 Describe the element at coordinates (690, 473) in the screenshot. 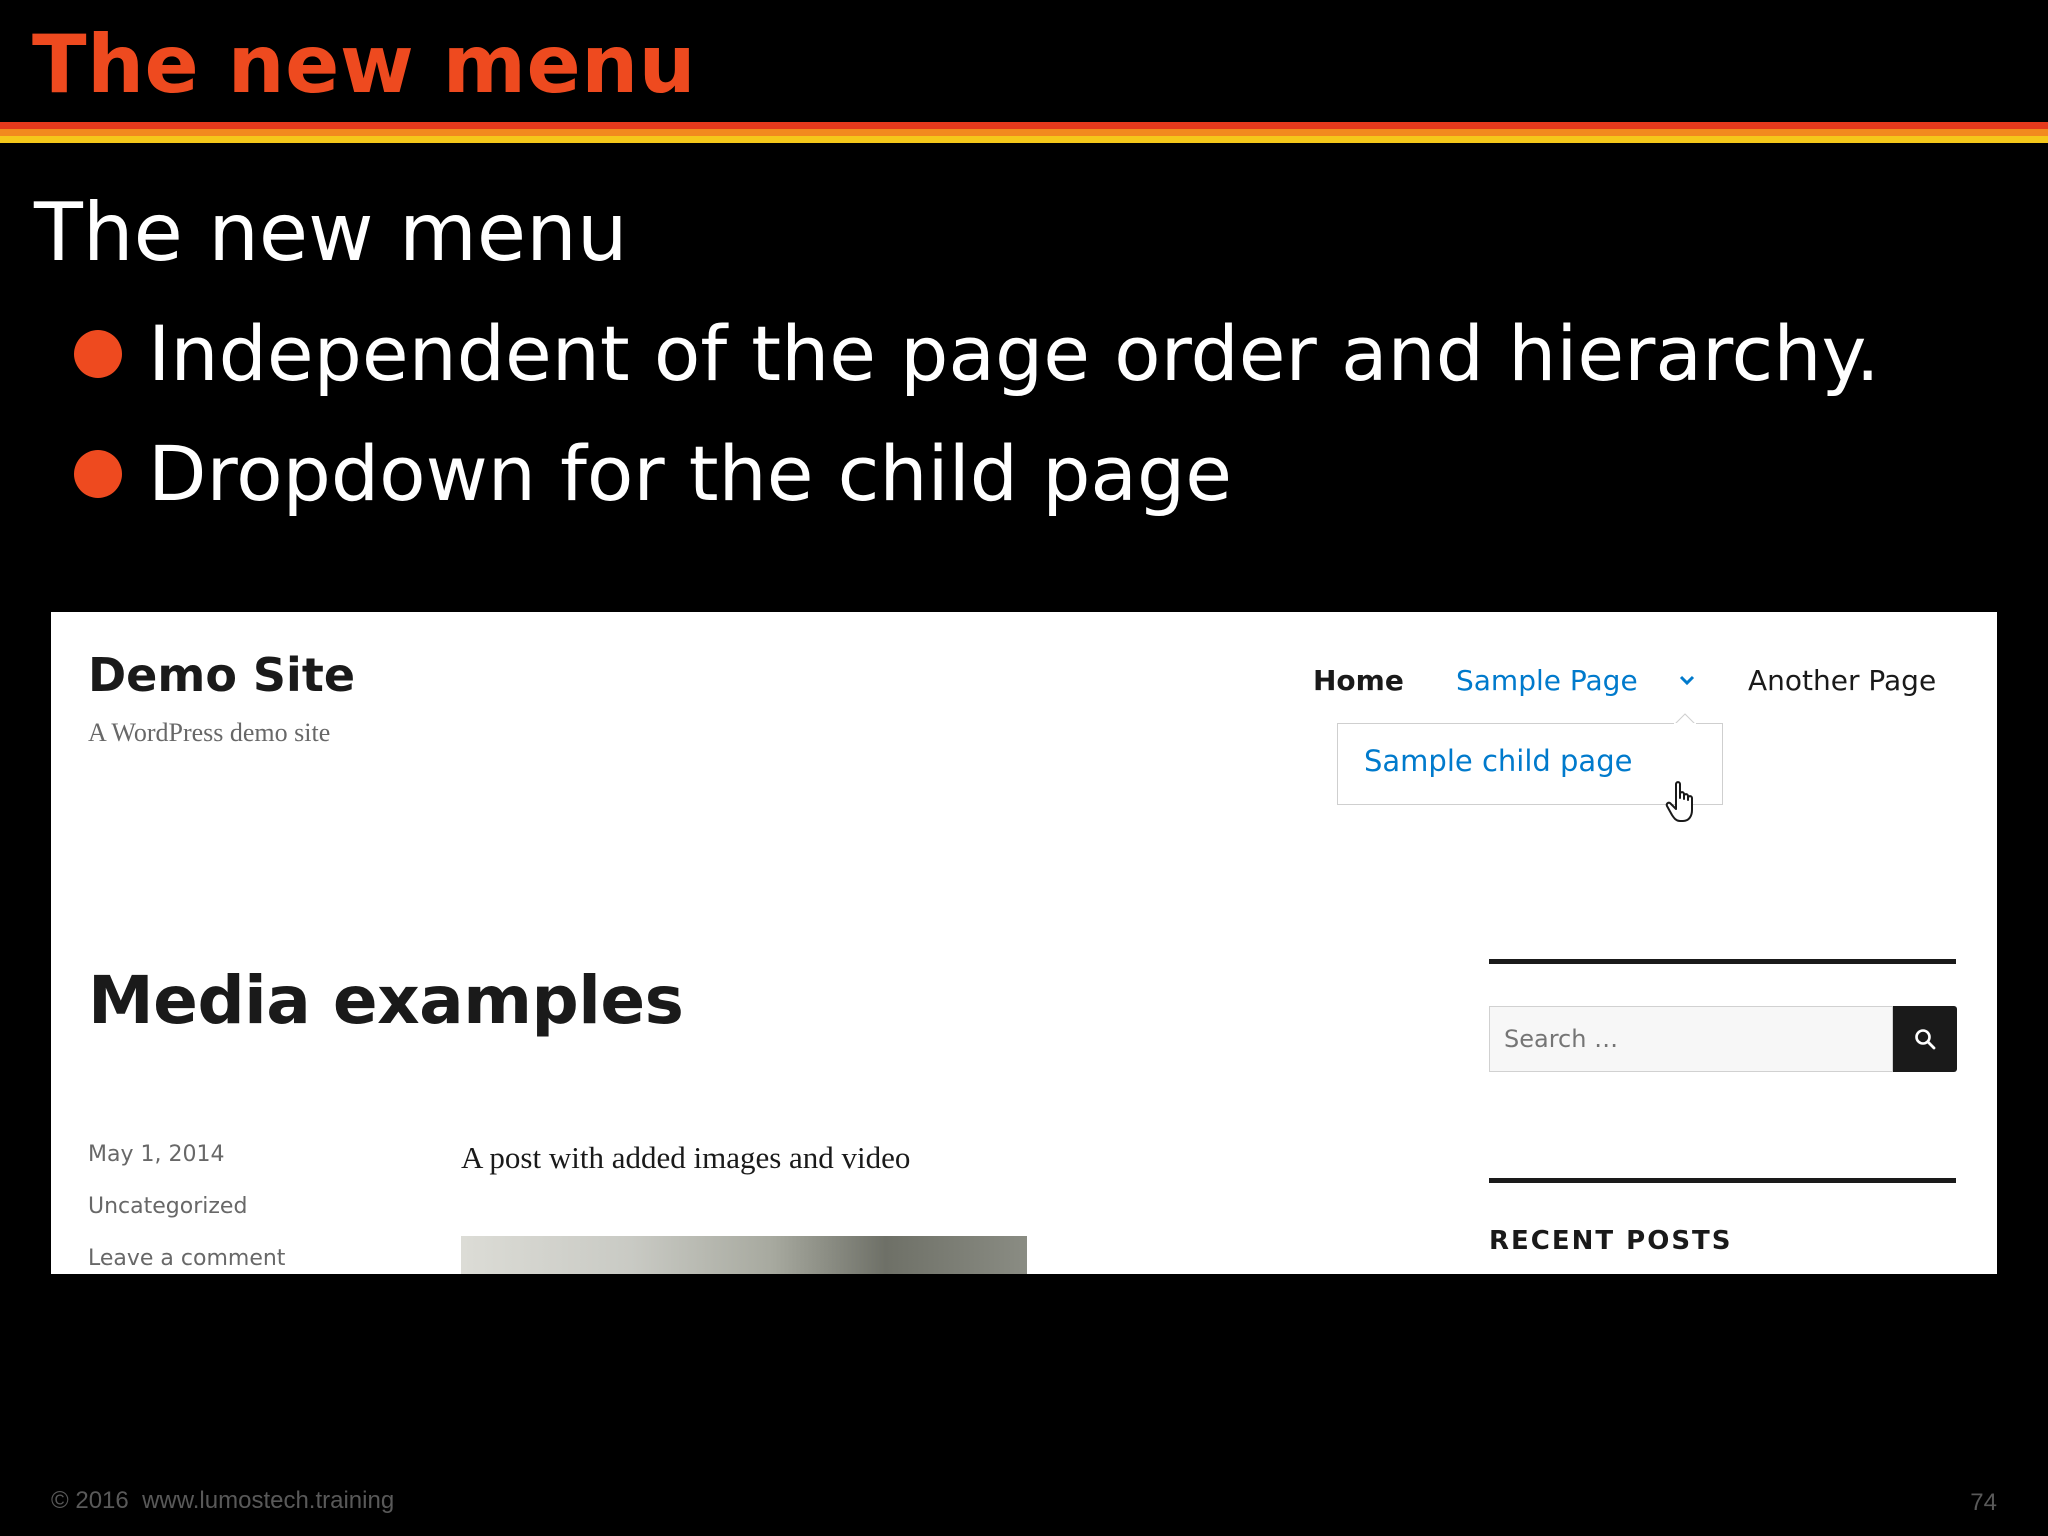

I see `bullet-text: Dropdown for the child page` at that location.